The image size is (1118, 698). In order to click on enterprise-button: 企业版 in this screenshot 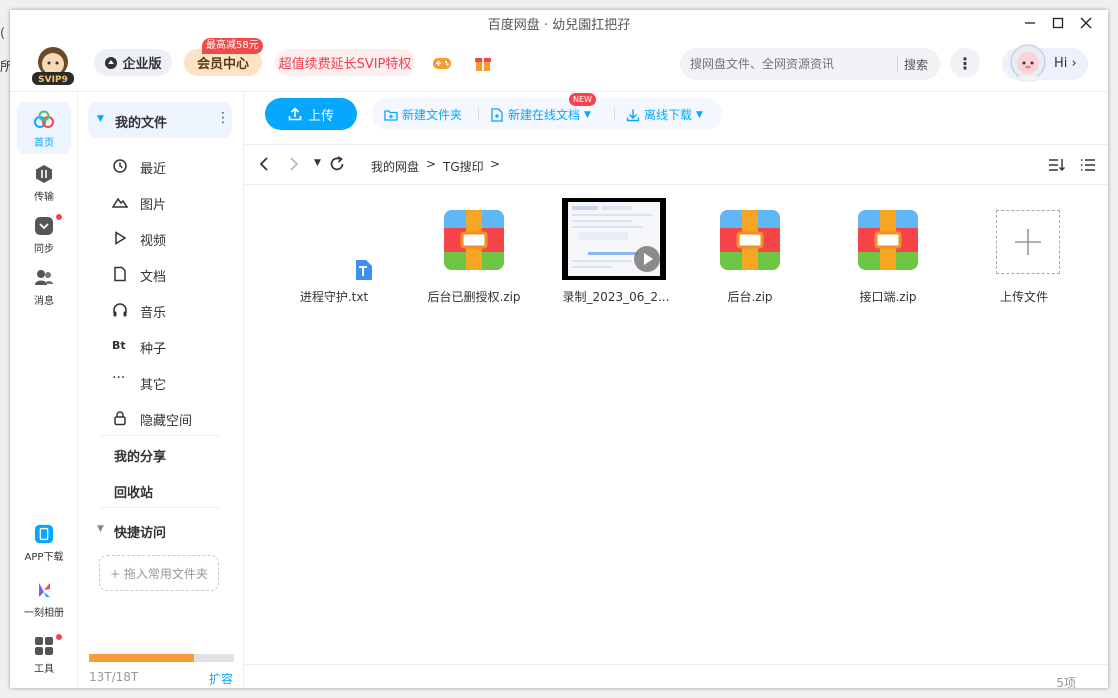, I will do `click(133, 62)`.